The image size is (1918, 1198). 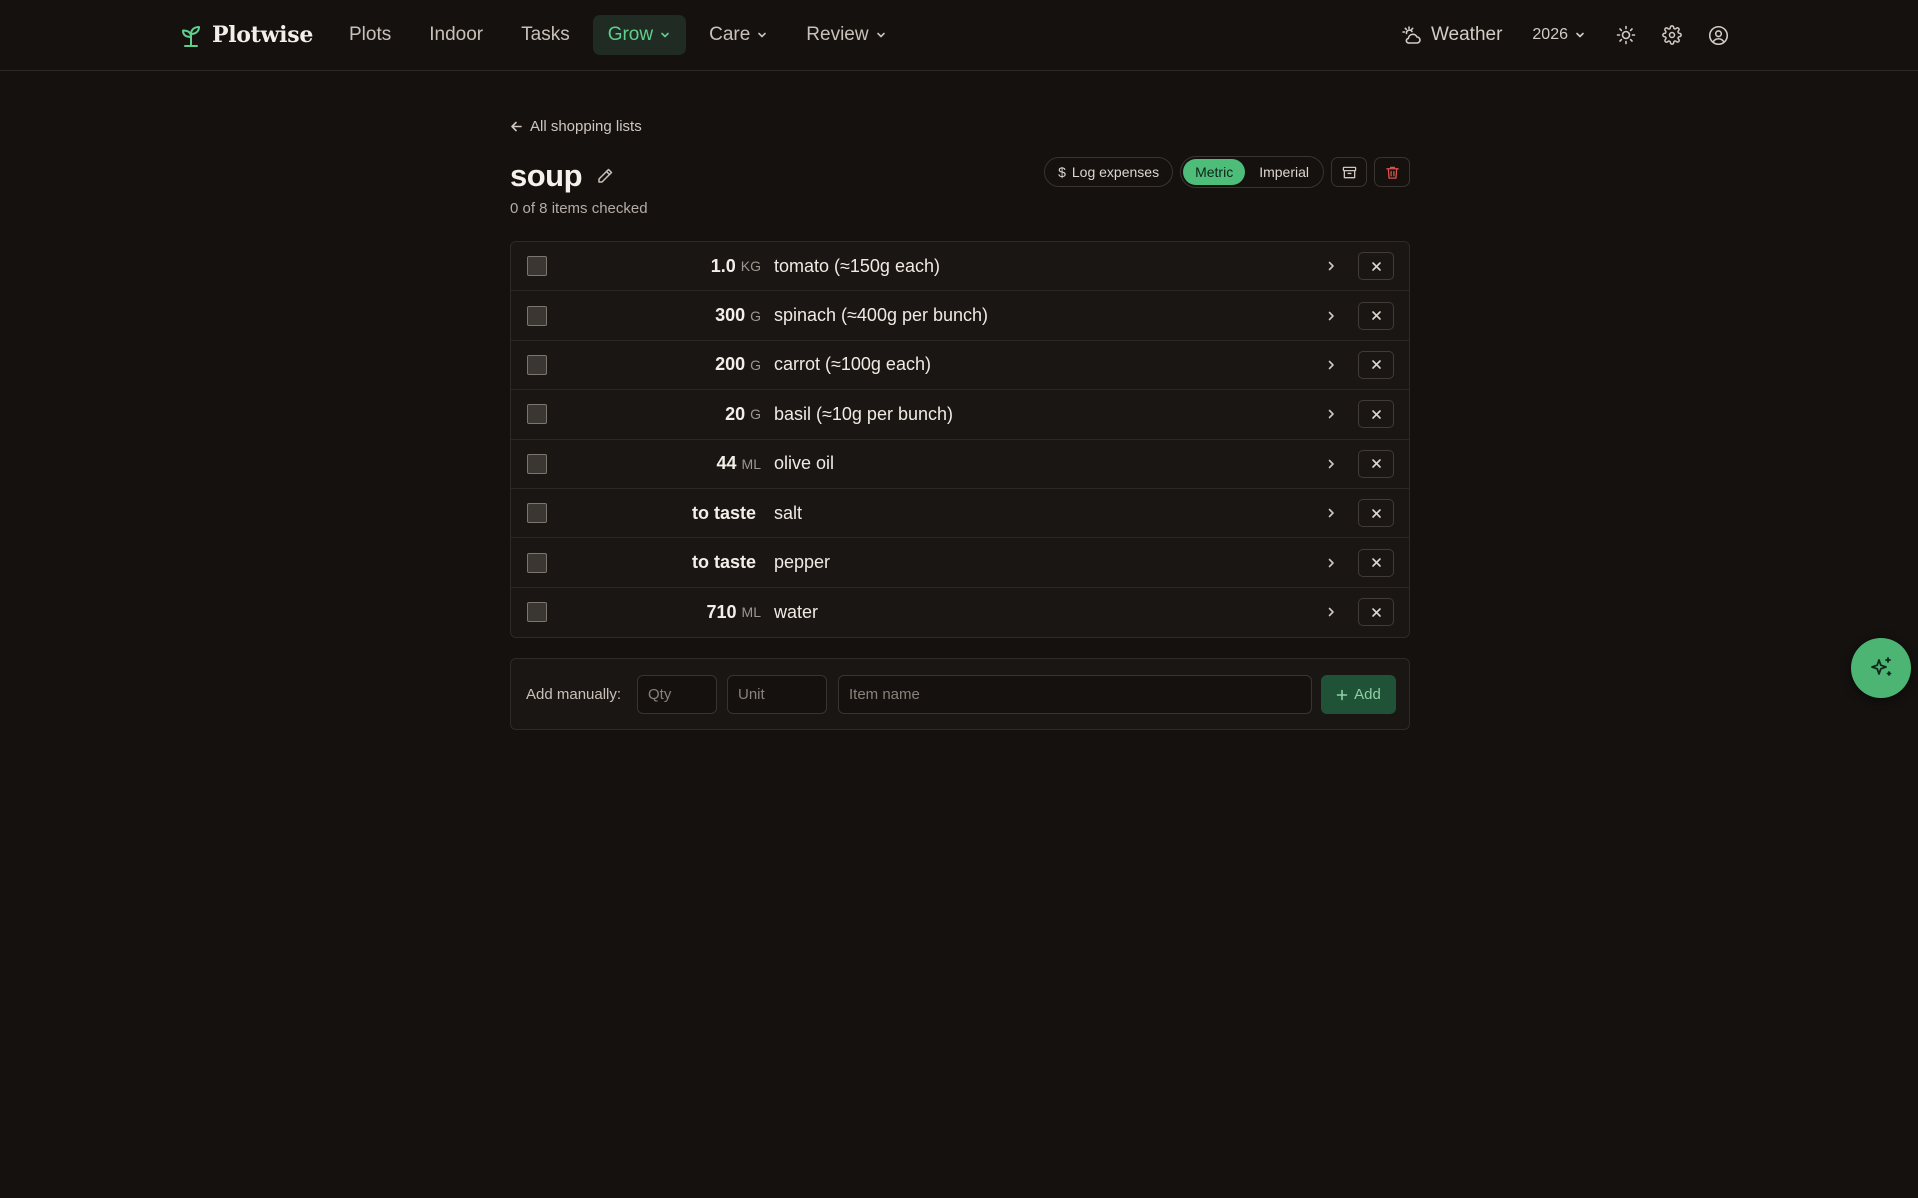 What do you see at coordinates (639, 35) in the screenshot?
I see `nav-grow: Grow` at bounding box center [639, 35].